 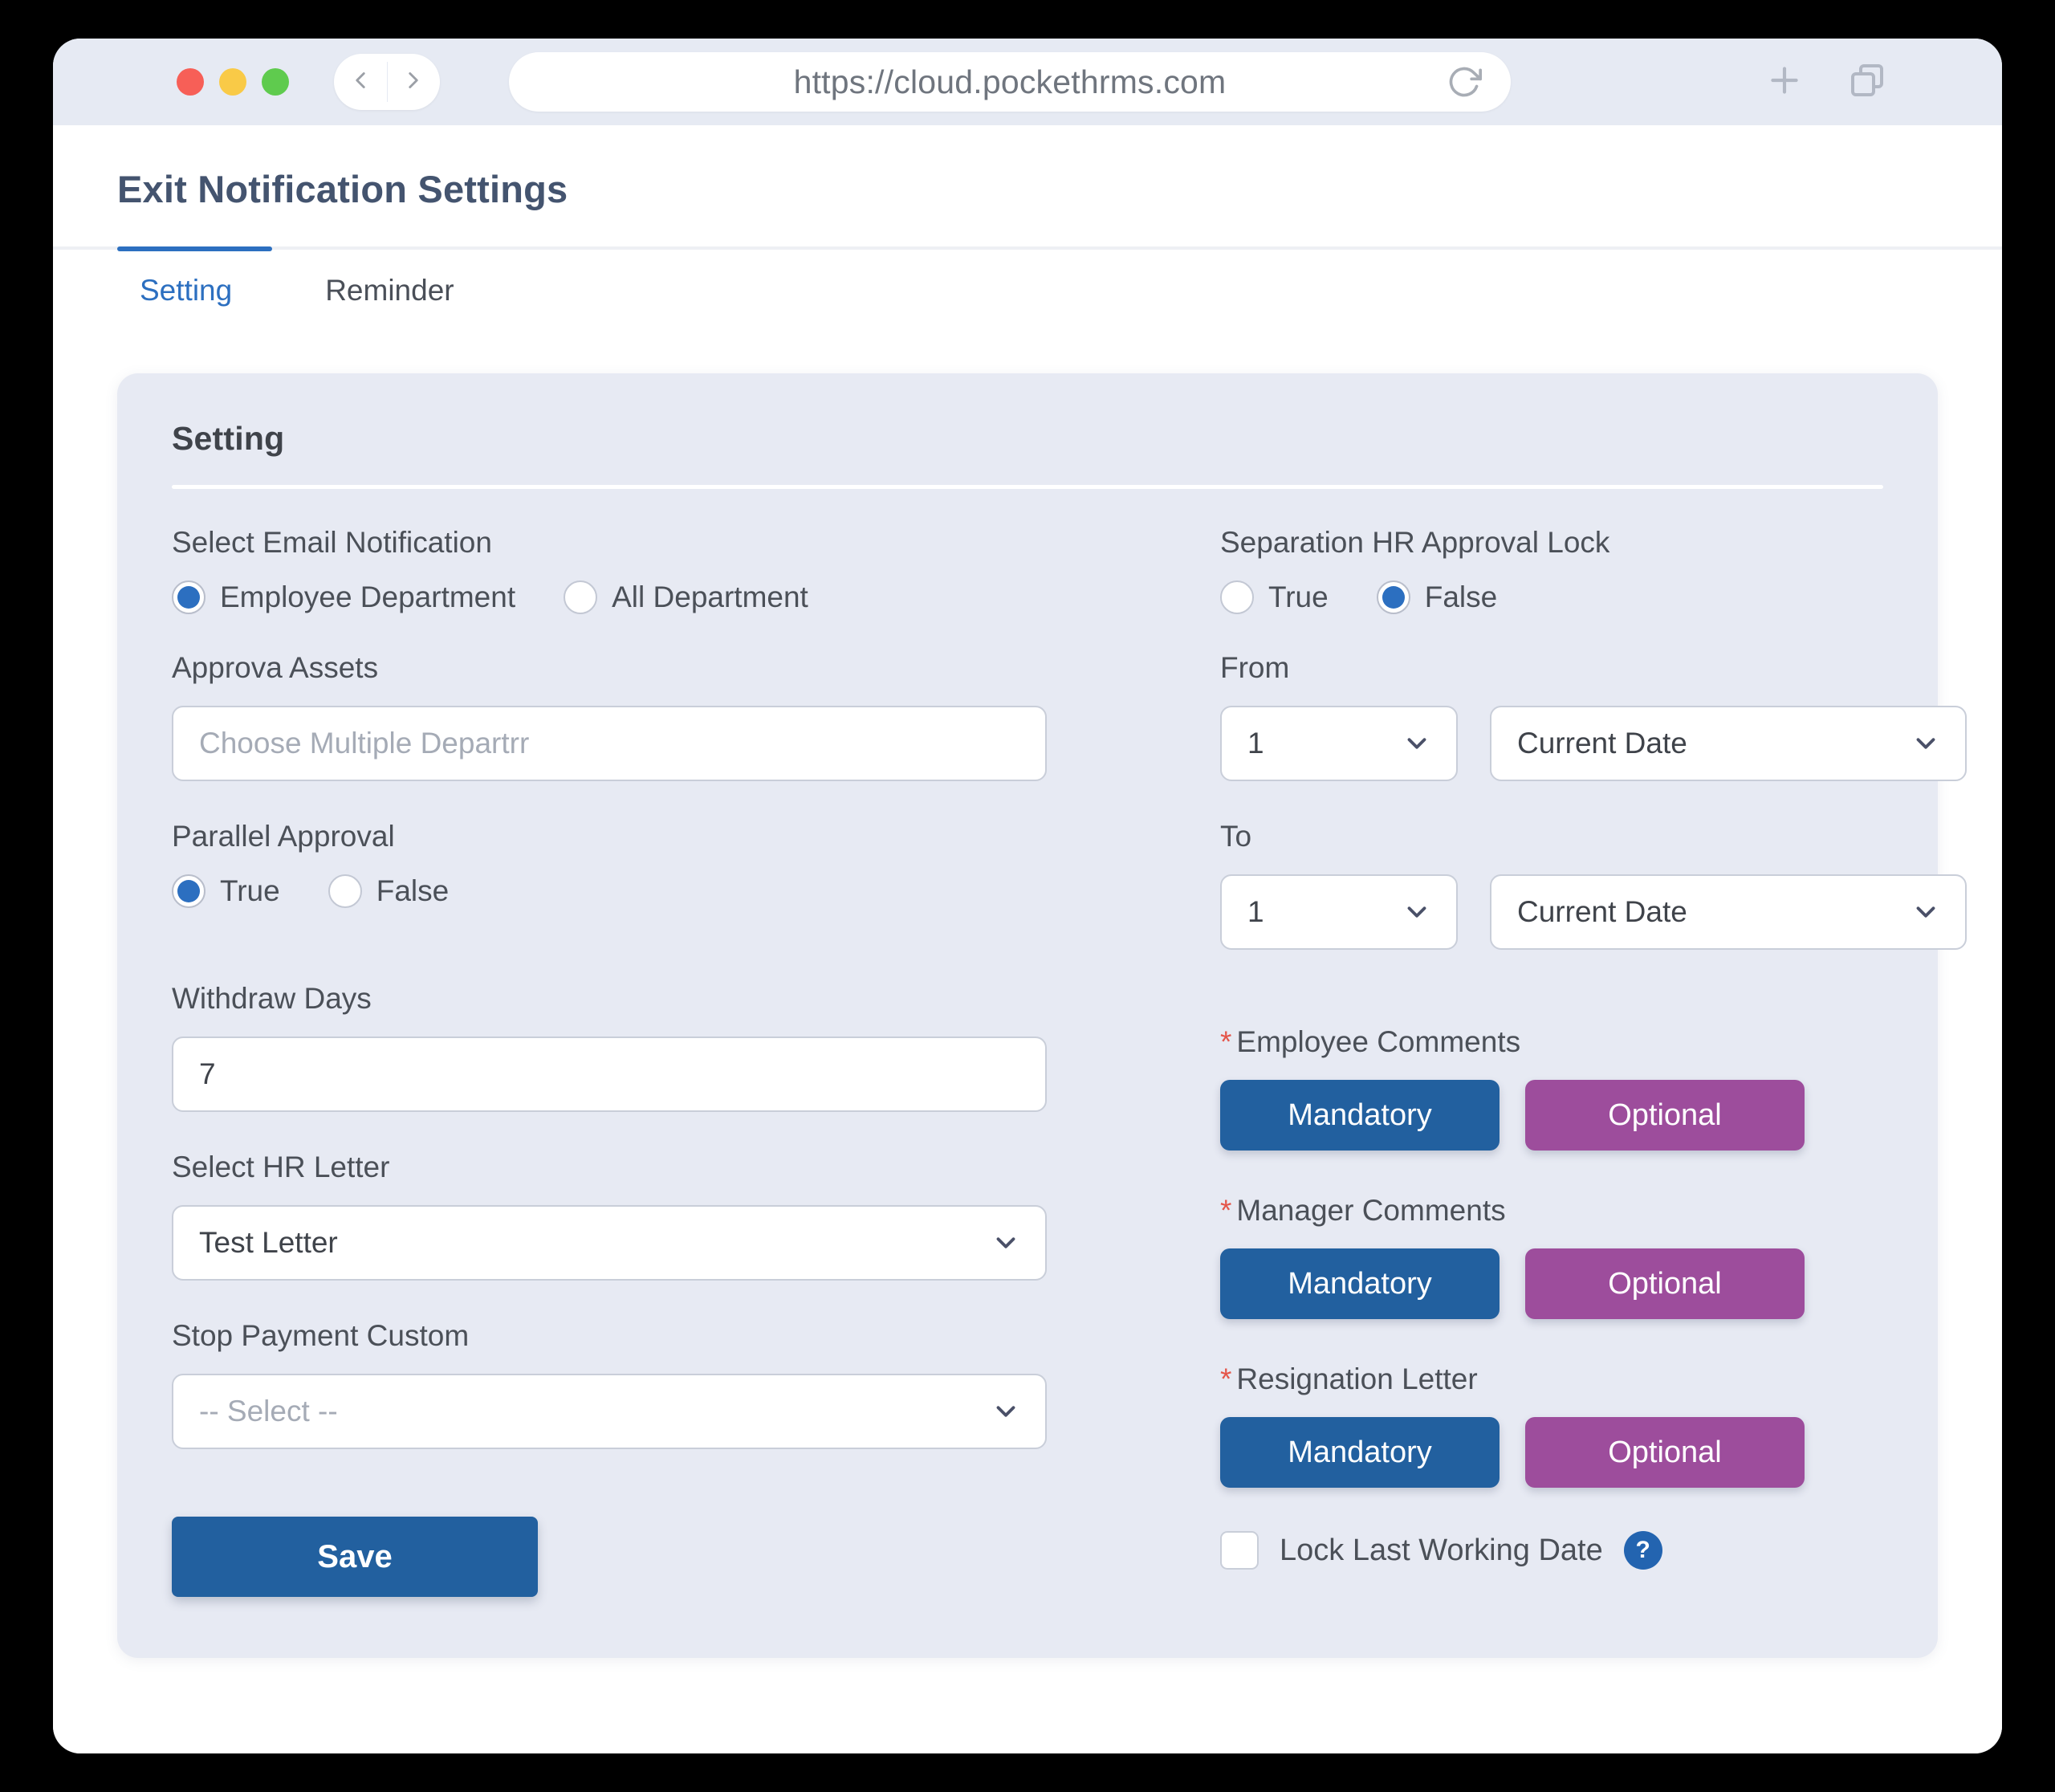 I want to click on field-hr-letter: Select HR Letter Test Letter, so click(x=609, y=1216).